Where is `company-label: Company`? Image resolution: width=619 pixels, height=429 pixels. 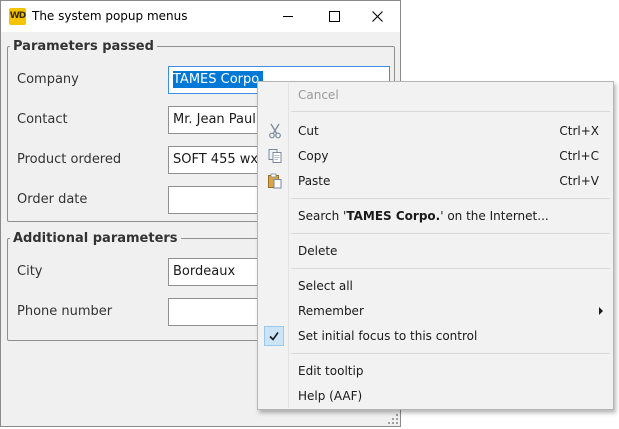
company-label: Company is located at coordinates (48, 79).